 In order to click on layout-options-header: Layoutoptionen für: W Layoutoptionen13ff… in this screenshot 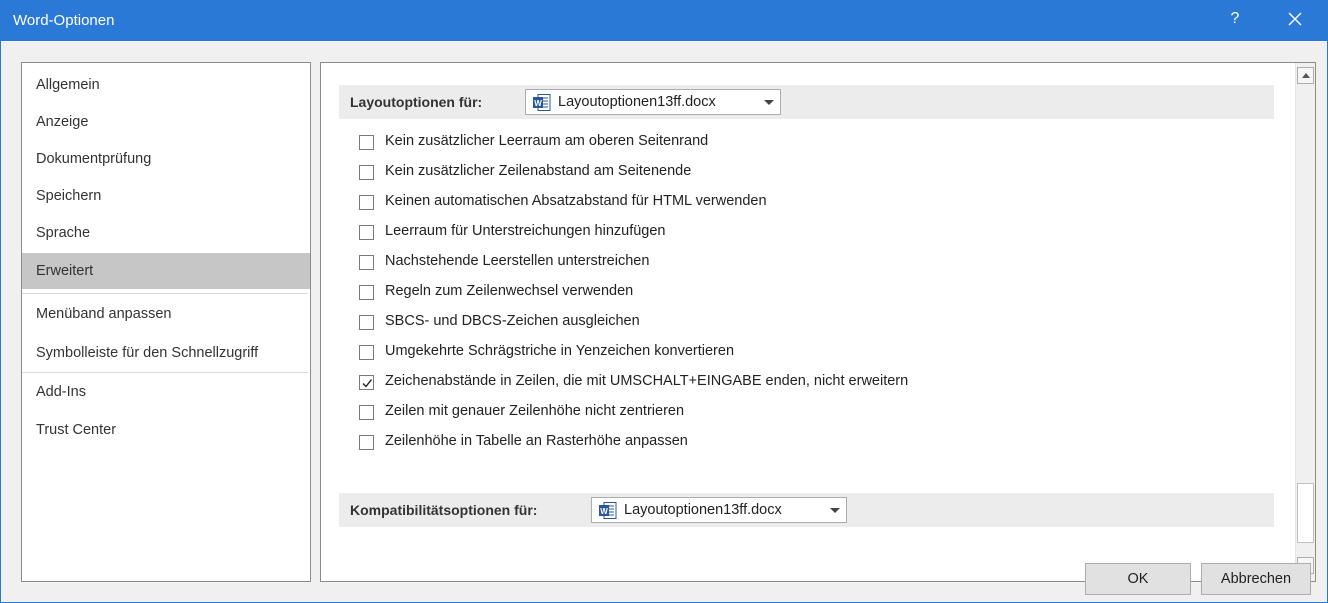, I will do `click(806, 102)`.